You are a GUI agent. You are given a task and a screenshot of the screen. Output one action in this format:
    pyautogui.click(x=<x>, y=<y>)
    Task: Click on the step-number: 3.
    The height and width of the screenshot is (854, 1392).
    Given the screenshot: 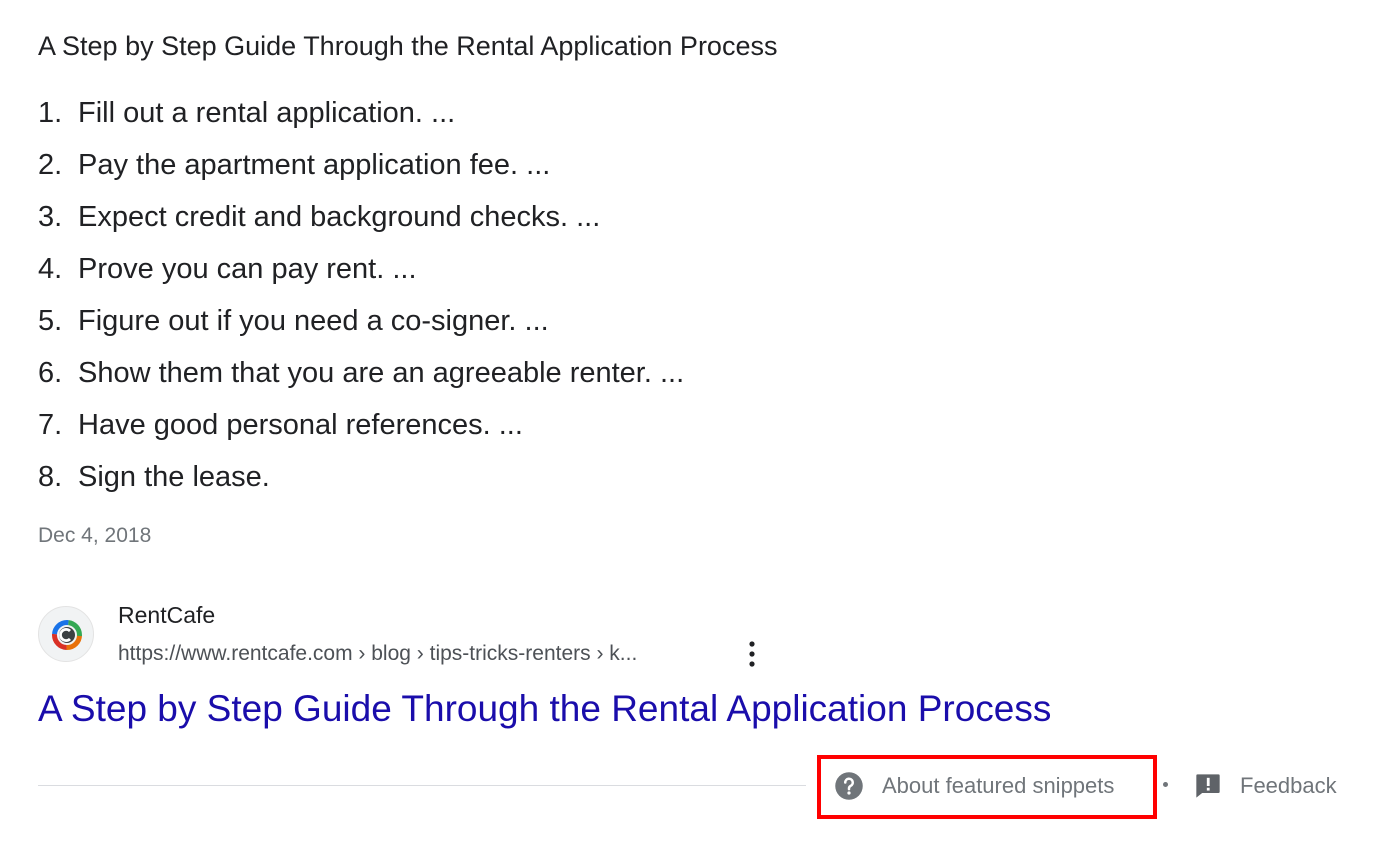 What is the action you would take?
    pyautogui.click(x=50, y=217)
    